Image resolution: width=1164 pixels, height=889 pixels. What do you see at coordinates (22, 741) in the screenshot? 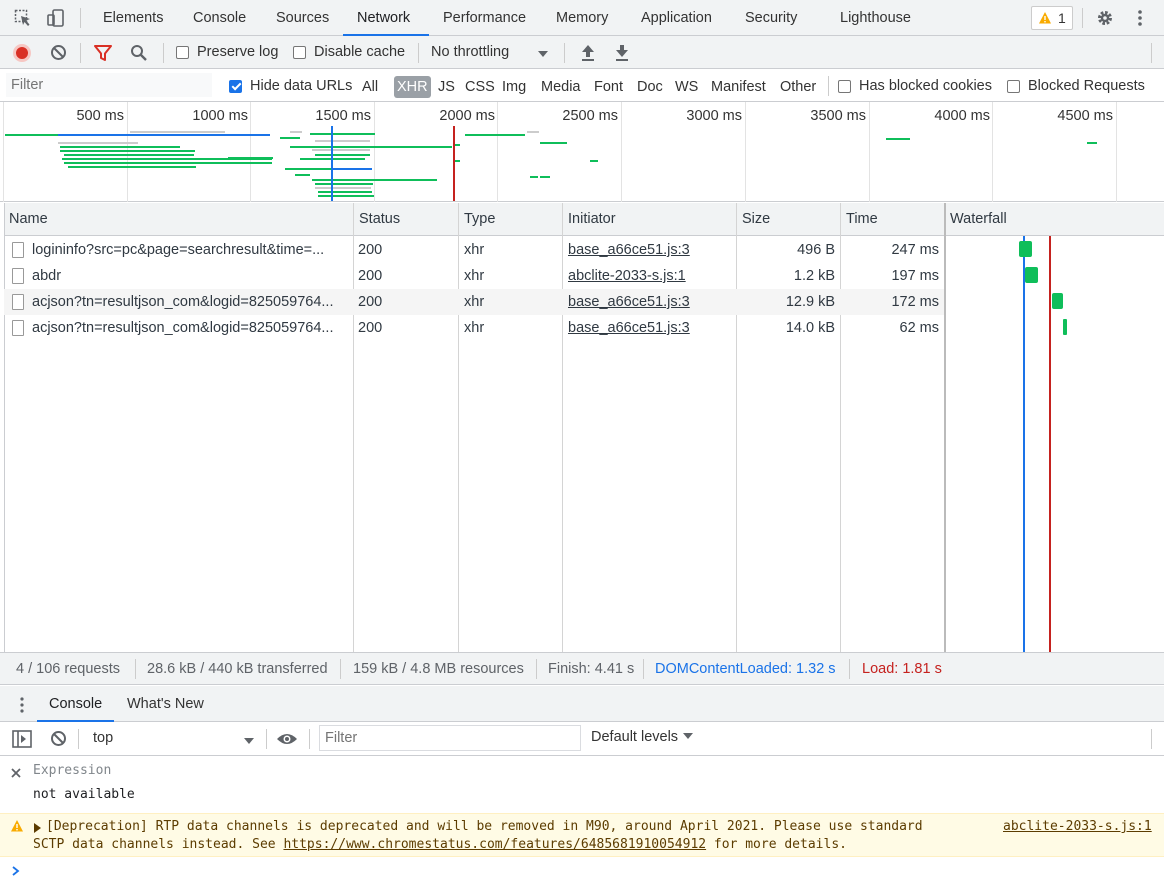
I see `sidebar-toggle-icon` at bounding box center [22, 741].